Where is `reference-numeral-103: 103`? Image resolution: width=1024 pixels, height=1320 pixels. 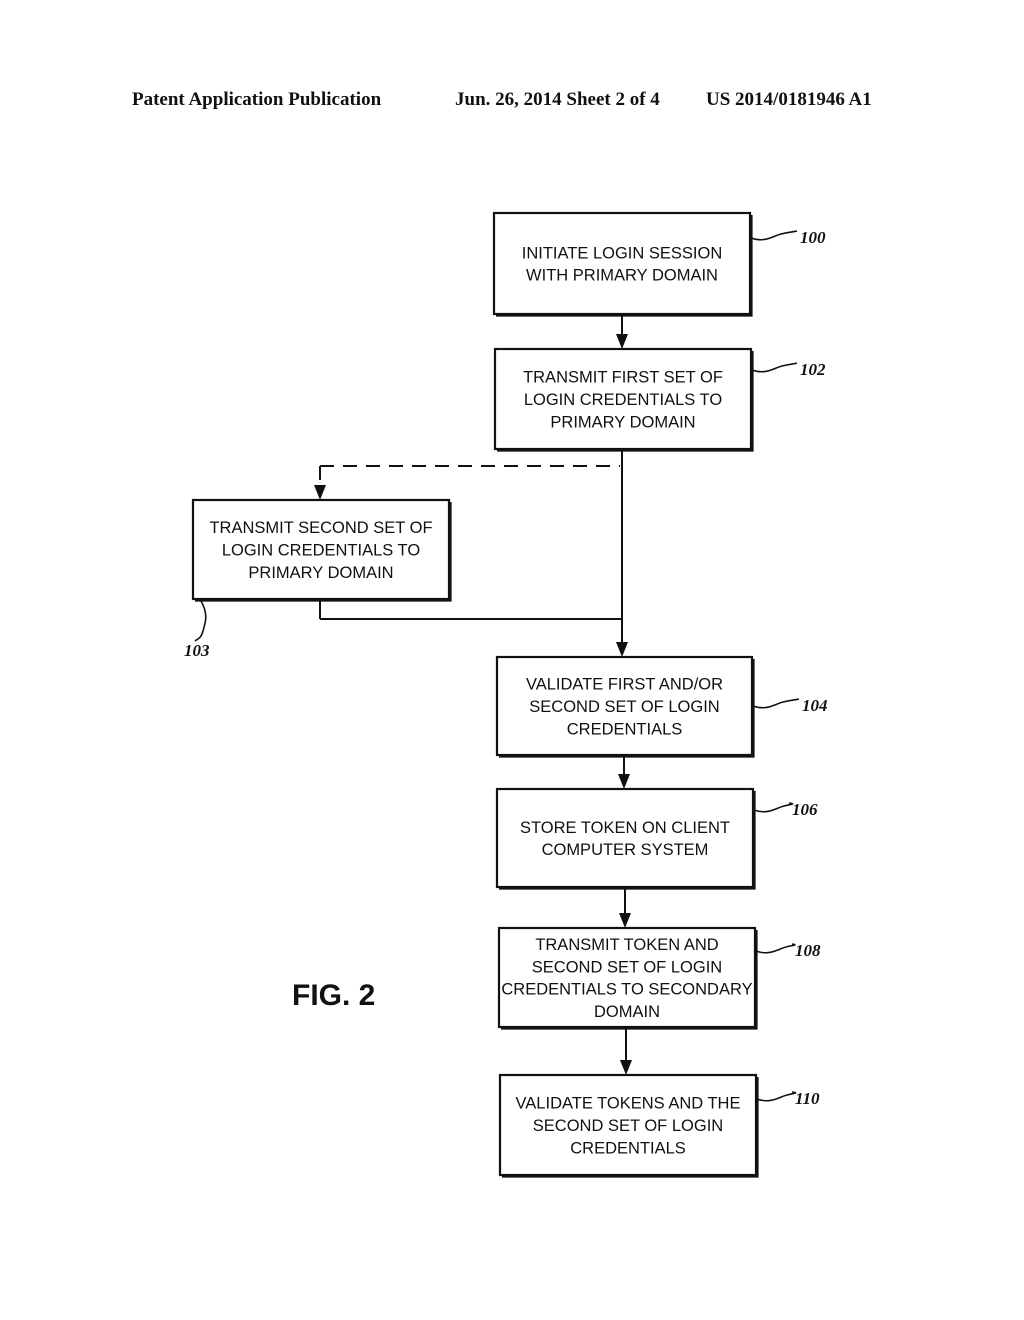
reference-numeral-103: 103 is located at coordinates (197, 650).